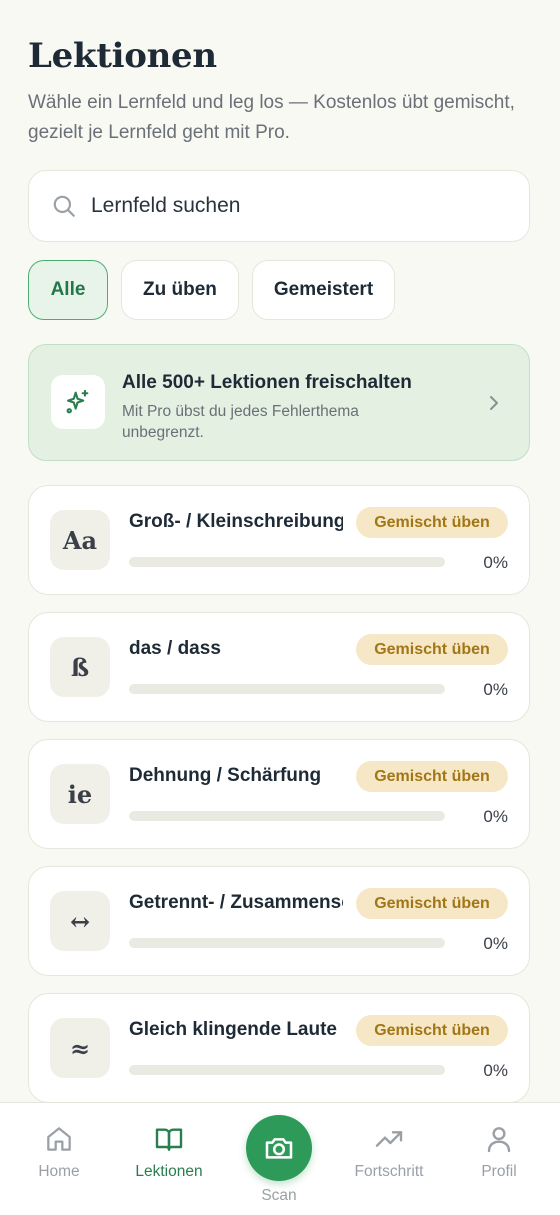 The image size is (560, 1215). What do you see at coordinates (279, 794) in the screenshot?
I see `lesson-card-dehnung-schaerfung: ie Dehnung / Schärfung Gemischt üben 0%` at bounding box center [279, 794].